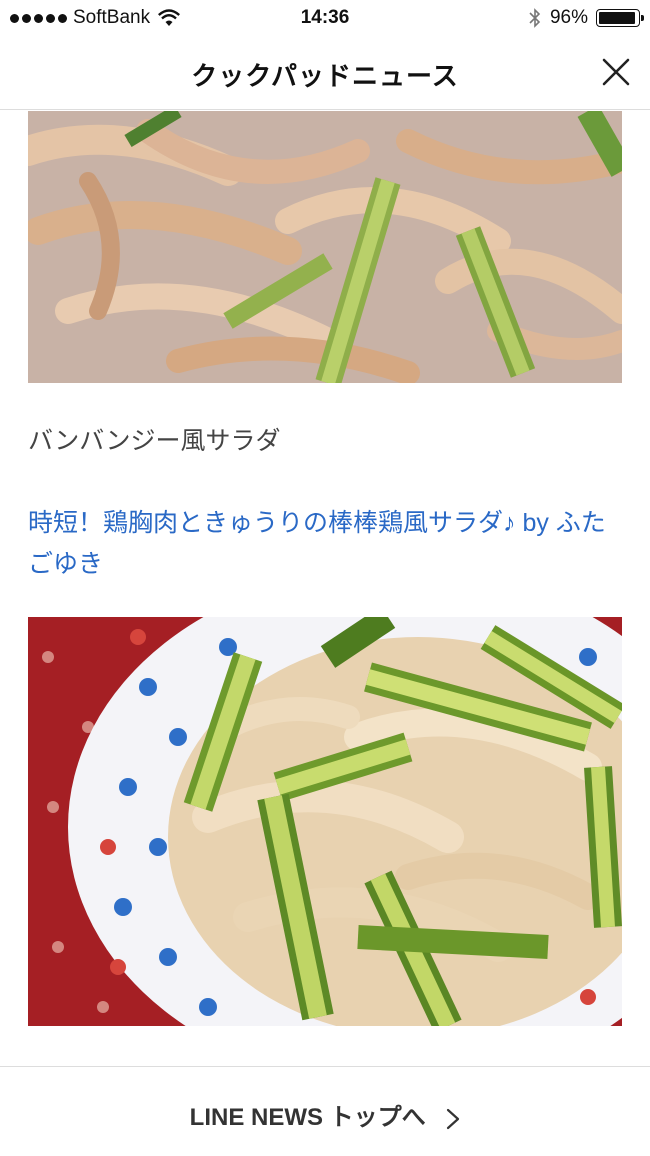 This screenshot has width=650, height=1156. Describe the element at coordinates (325, 18) in the screenshot. I see `status-bar: SoftBank 14:36 96%` at that location.